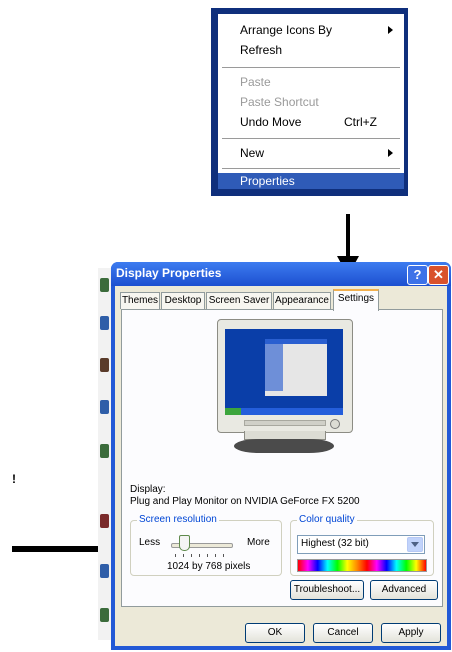 Image resolution: width=452 pixels, height=652 pixels. What do you see at coordinates (362, 565) in the screenshot?
I see `color-spectrum-bar` at bounding box center [362, 565].